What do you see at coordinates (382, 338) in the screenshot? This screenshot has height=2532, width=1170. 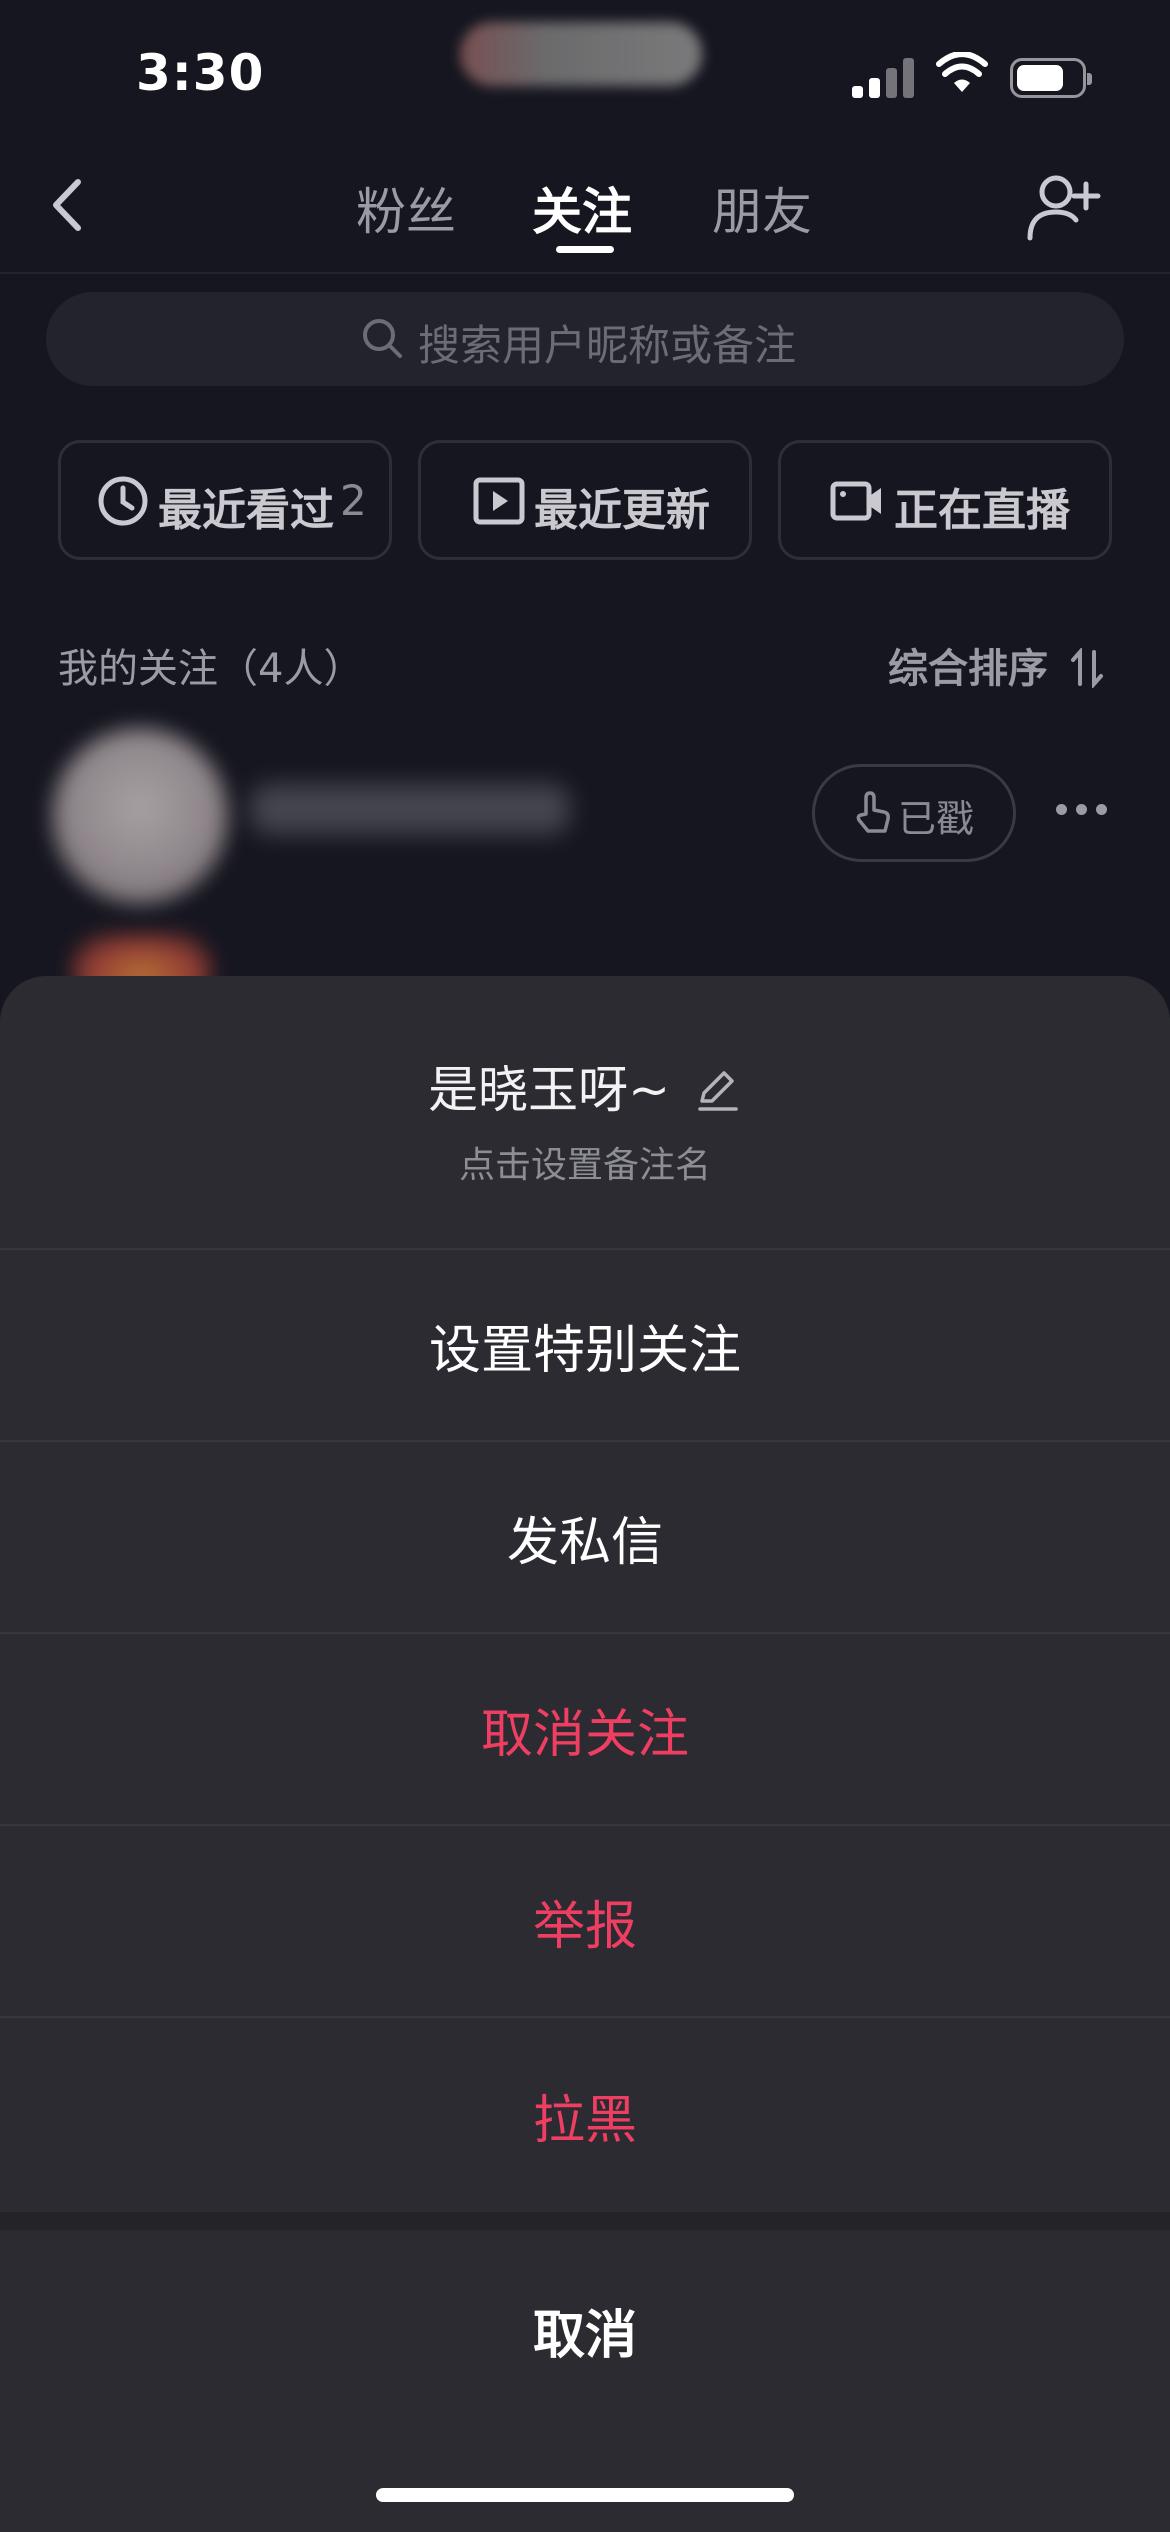 I see `search-icon` at bounding box center [382, 338].